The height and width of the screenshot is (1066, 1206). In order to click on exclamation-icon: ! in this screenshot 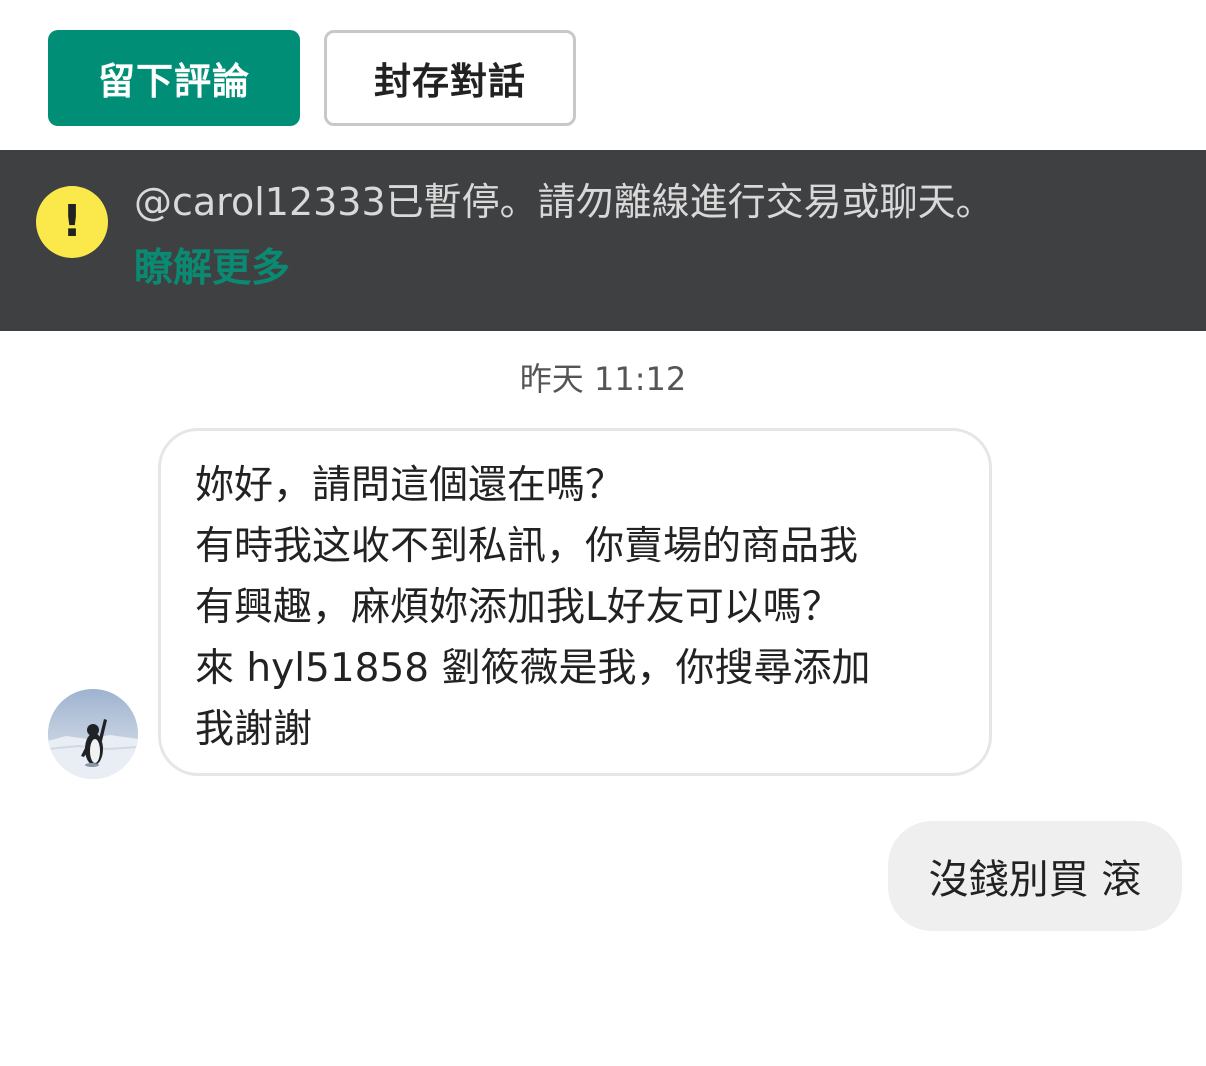, I will do `click(72, 222)`.